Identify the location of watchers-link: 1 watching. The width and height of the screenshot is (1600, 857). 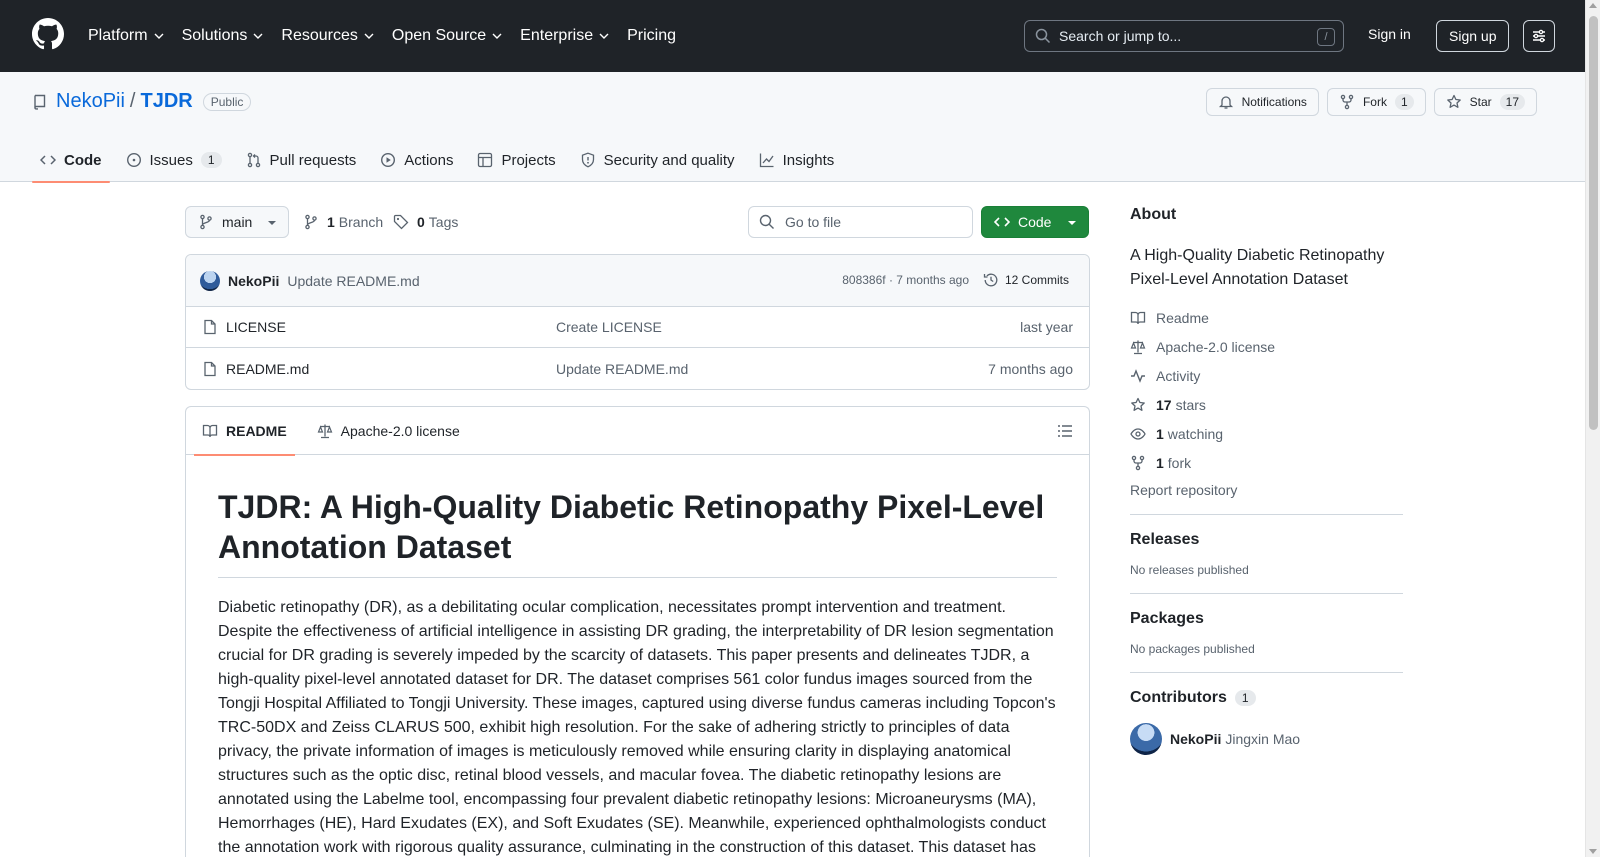
(1266, 433).